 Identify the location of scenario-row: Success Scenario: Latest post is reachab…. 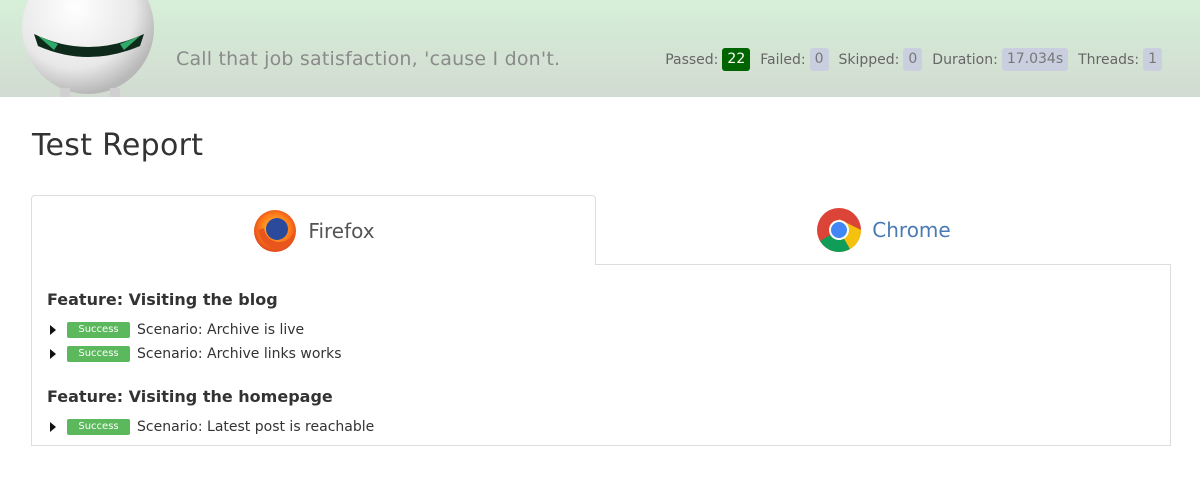
(212, 427).